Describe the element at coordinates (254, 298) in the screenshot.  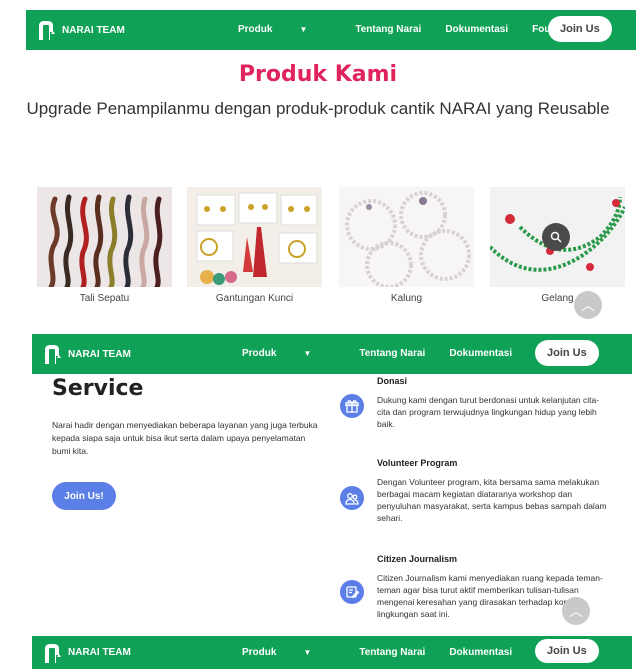
I see `product-label: Gantungan Kunci` at that location.